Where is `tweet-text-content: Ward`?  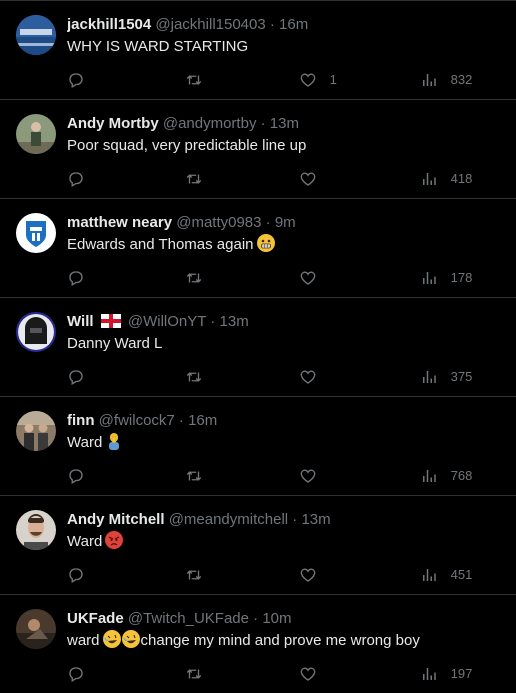 tweet-text-content: Ward is located at coordinates (85, 442).